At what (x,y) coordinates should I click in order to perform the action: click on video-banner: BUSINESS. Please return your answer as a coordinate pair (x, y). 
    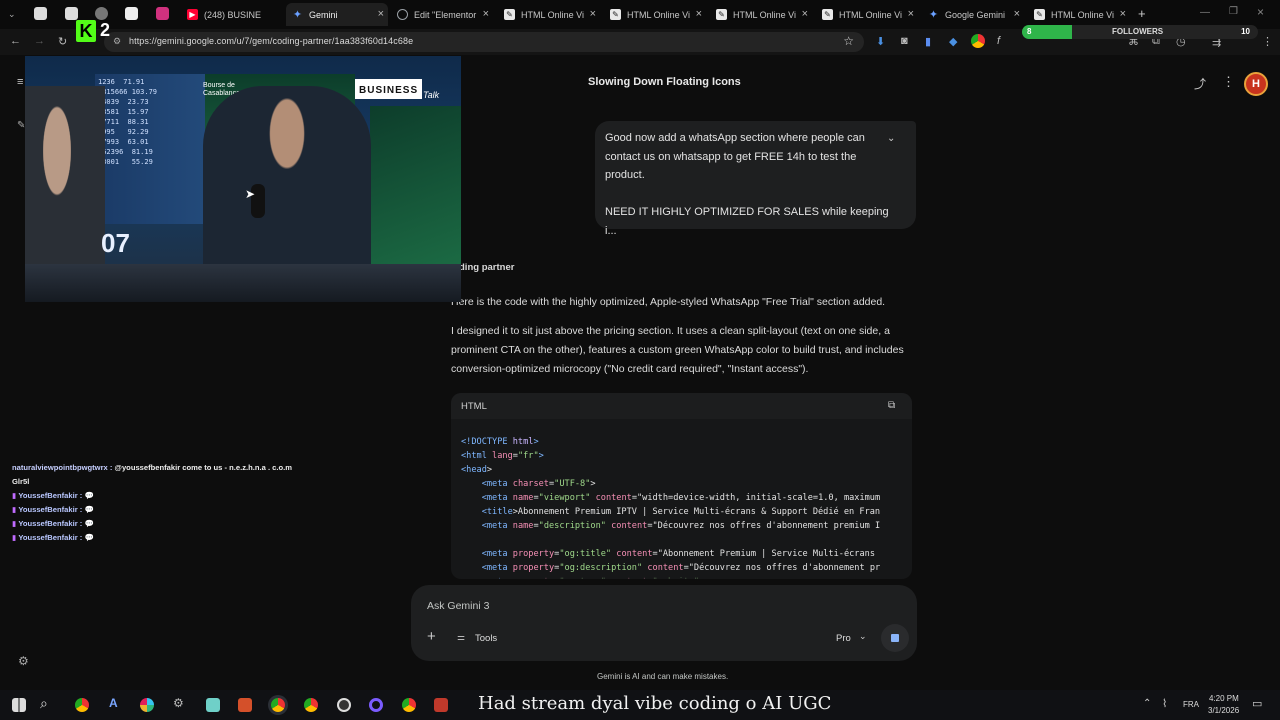
    Looking at the image, I should click on (389, 89).